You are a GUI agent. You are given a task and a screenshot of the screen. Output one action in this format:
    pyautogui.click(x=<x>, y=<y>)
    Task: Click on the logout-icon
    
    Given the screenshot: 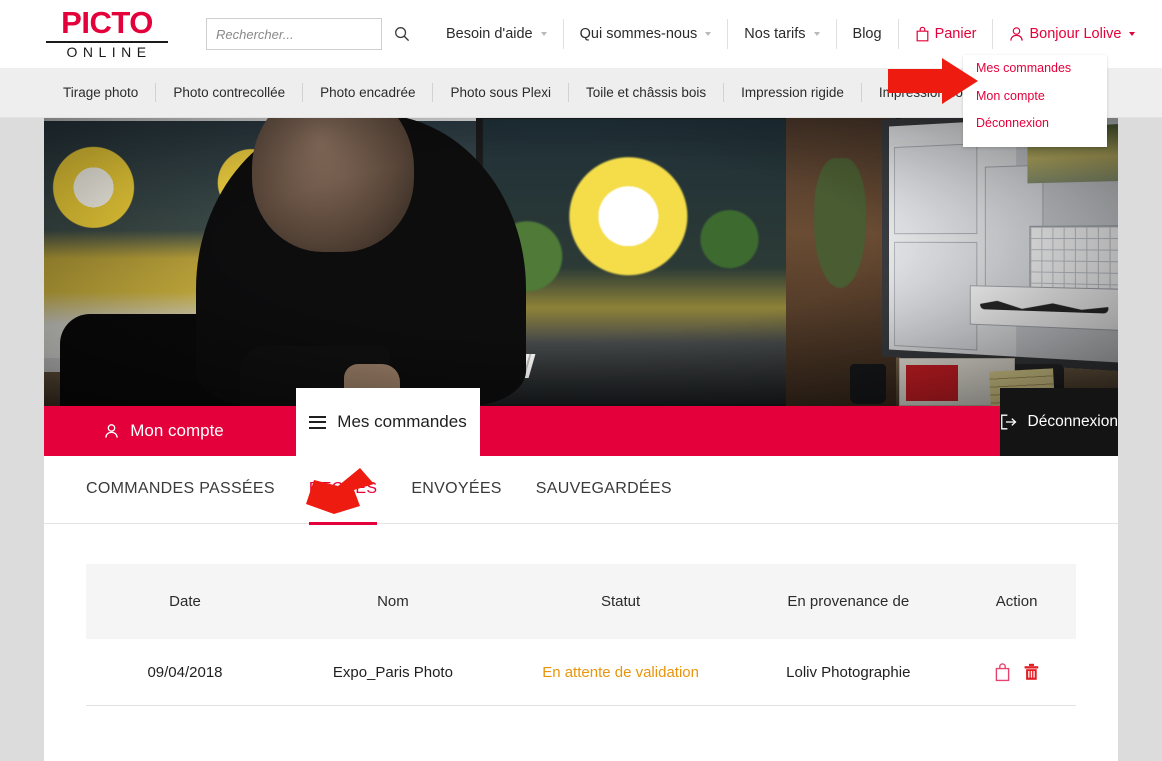 What is the action you would take?
    pyautogui.click(x=1009, y=422)
    